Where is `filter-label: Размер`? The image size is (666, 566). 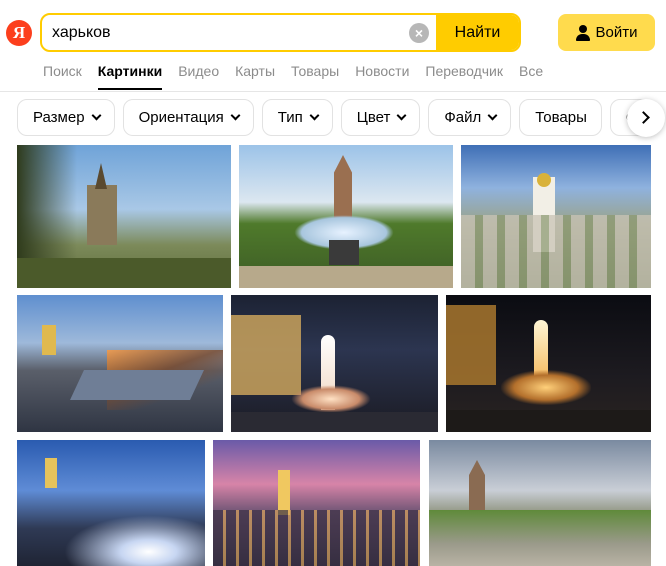
filter-label: Размер is located at coordinates (59, 117).